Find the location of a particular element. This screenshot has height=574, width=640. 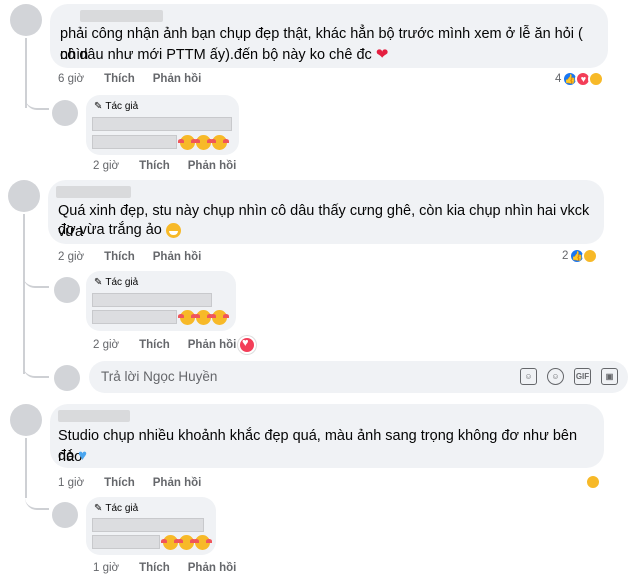

blue-heart-icon: ♥ is located at coordinates (83, 455).